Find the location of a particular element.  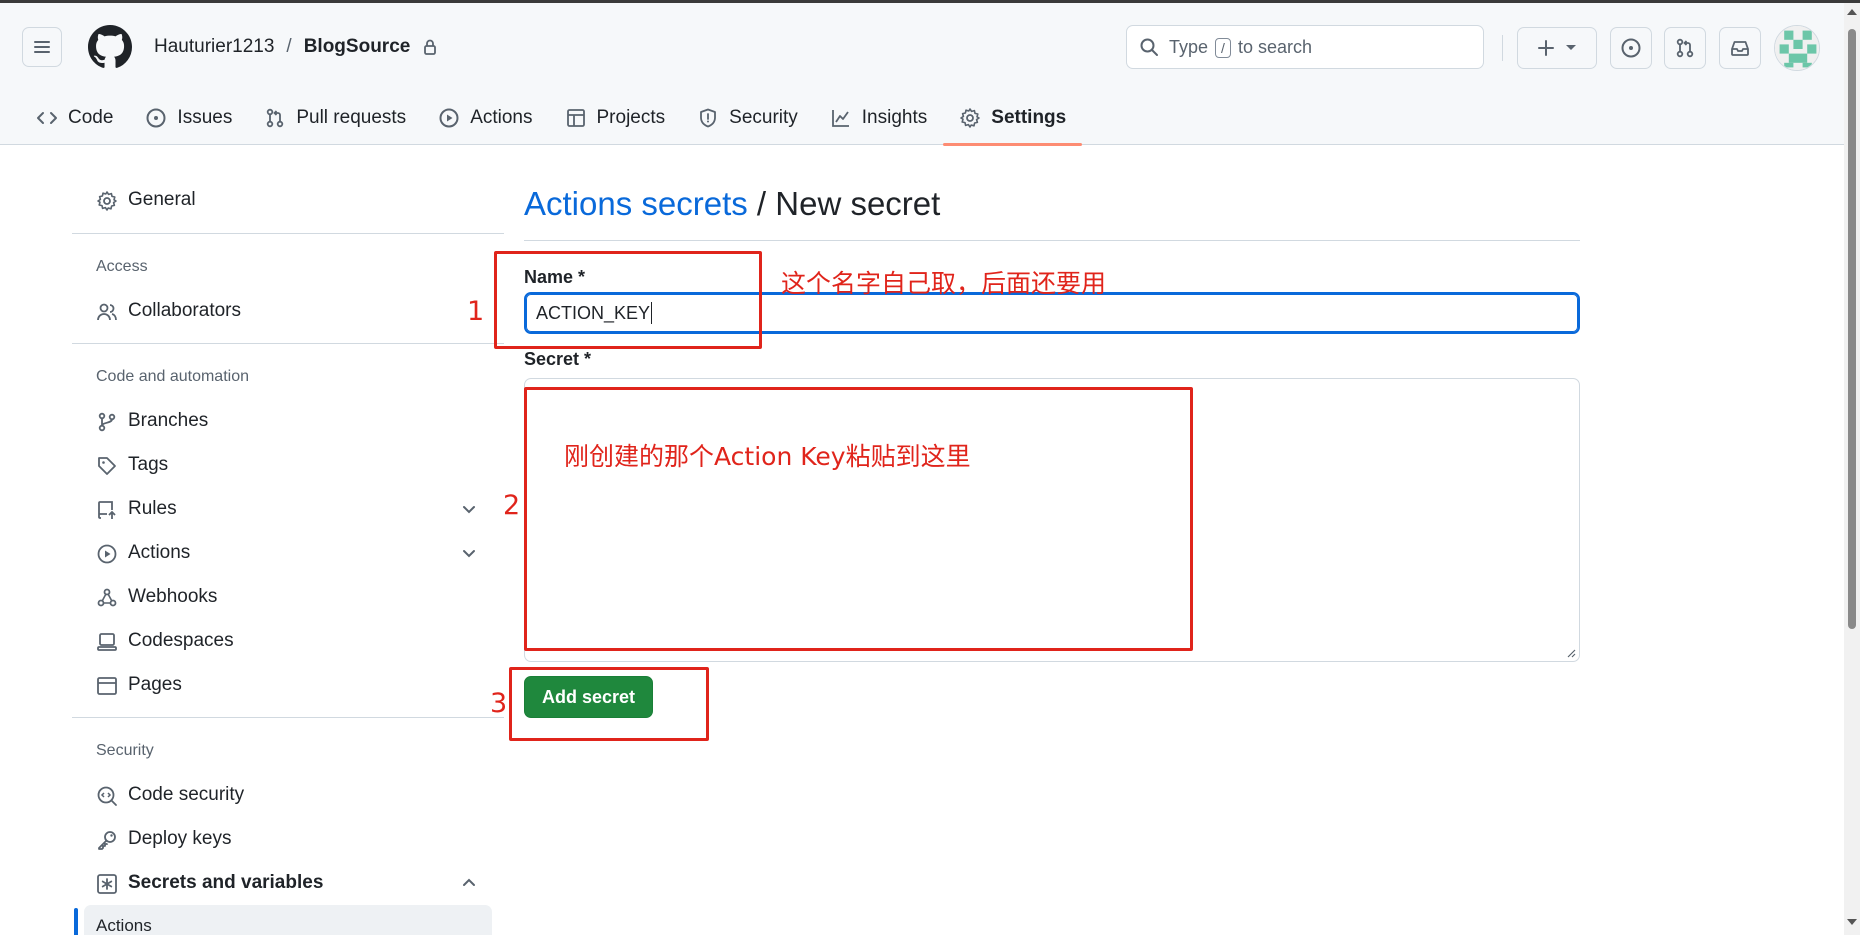

title-divider is located at coordinates (1052, 240).